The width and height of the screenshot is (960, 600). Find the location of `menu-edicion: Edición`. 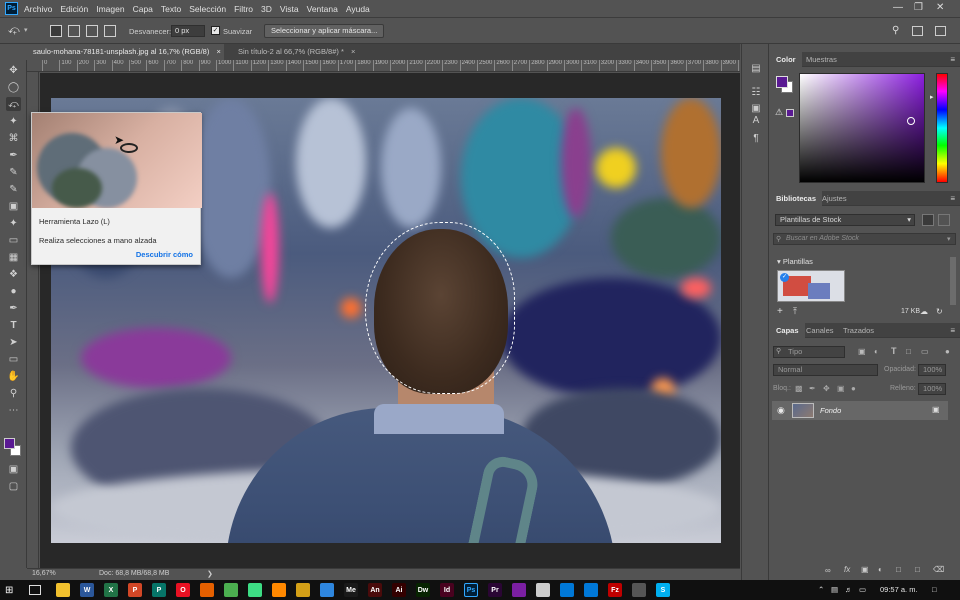

menu-edicion: Edición is located at coordinates (74, 9).